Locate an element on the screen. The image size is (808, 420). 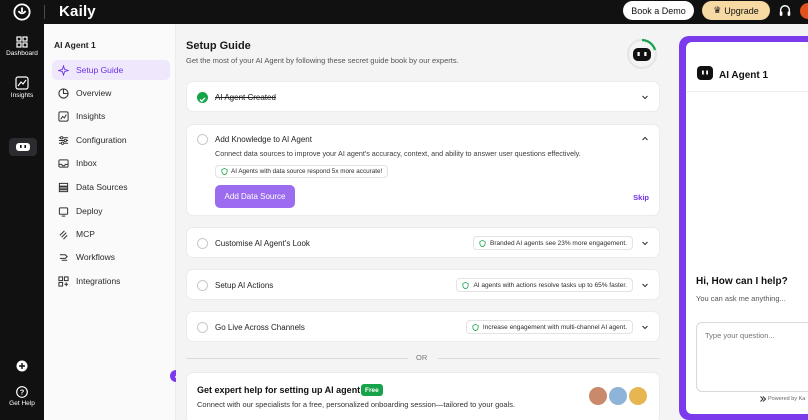
help-icon: ? is located at coordinates (22, 392).